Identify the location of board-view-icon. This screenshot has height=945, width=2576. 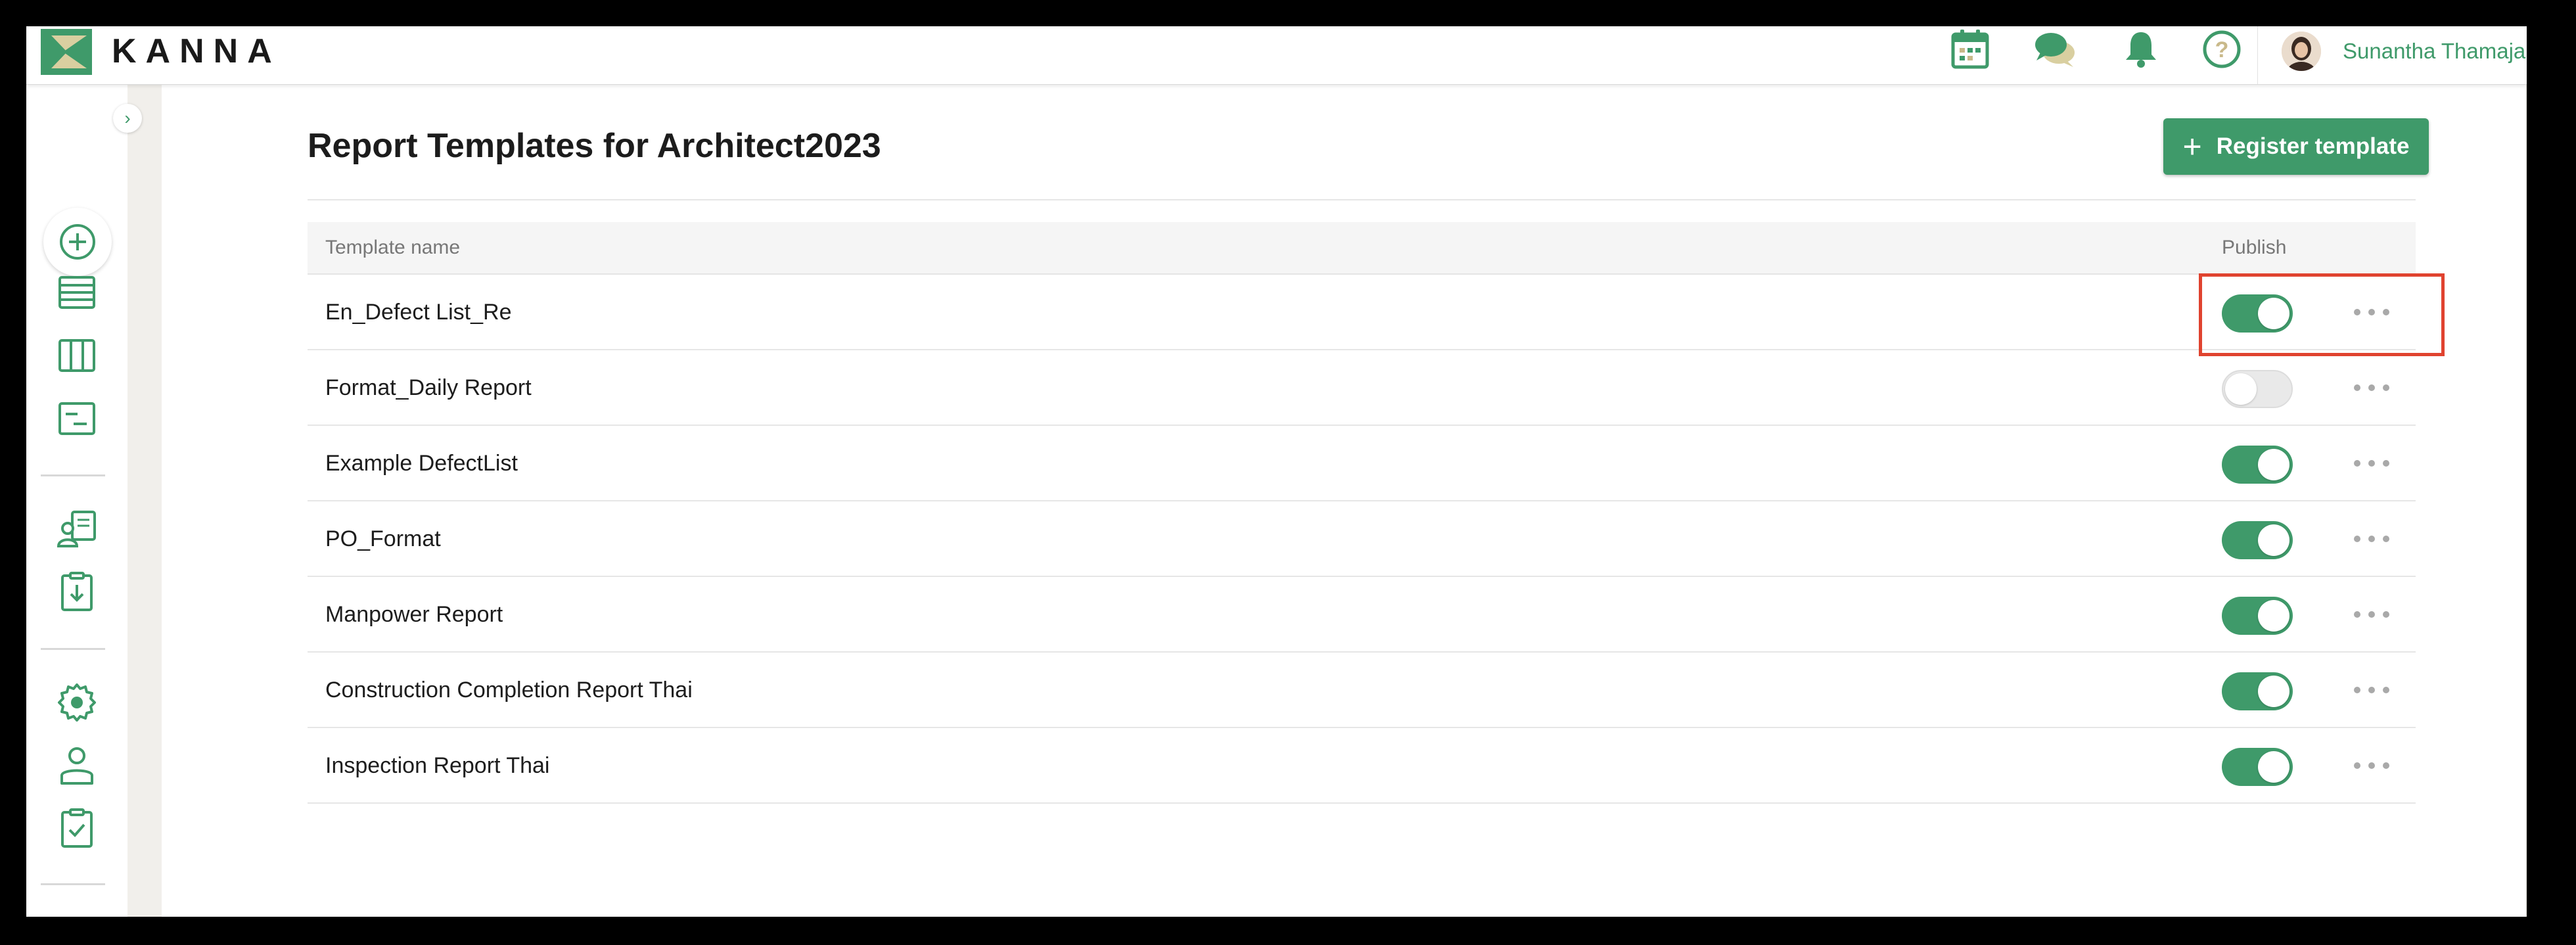
(77, 355).